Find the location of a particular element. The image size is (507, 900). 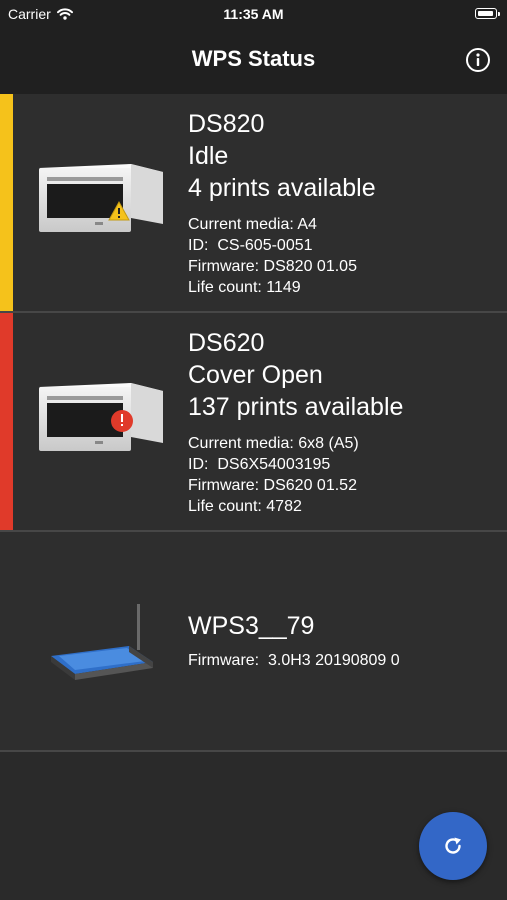

navigation-bar: WPS Status is located at coordinates (253, 61).